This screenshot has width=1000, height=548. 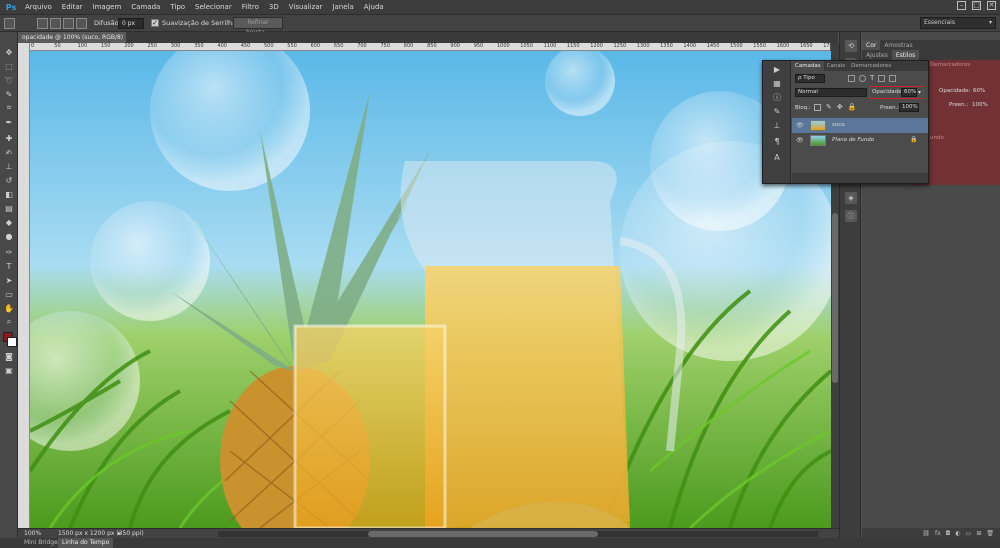 What do you see at coordinates (9, 23) in the screenshot?
I see `lasso-preset-icon` at bounding box center [9, 23].